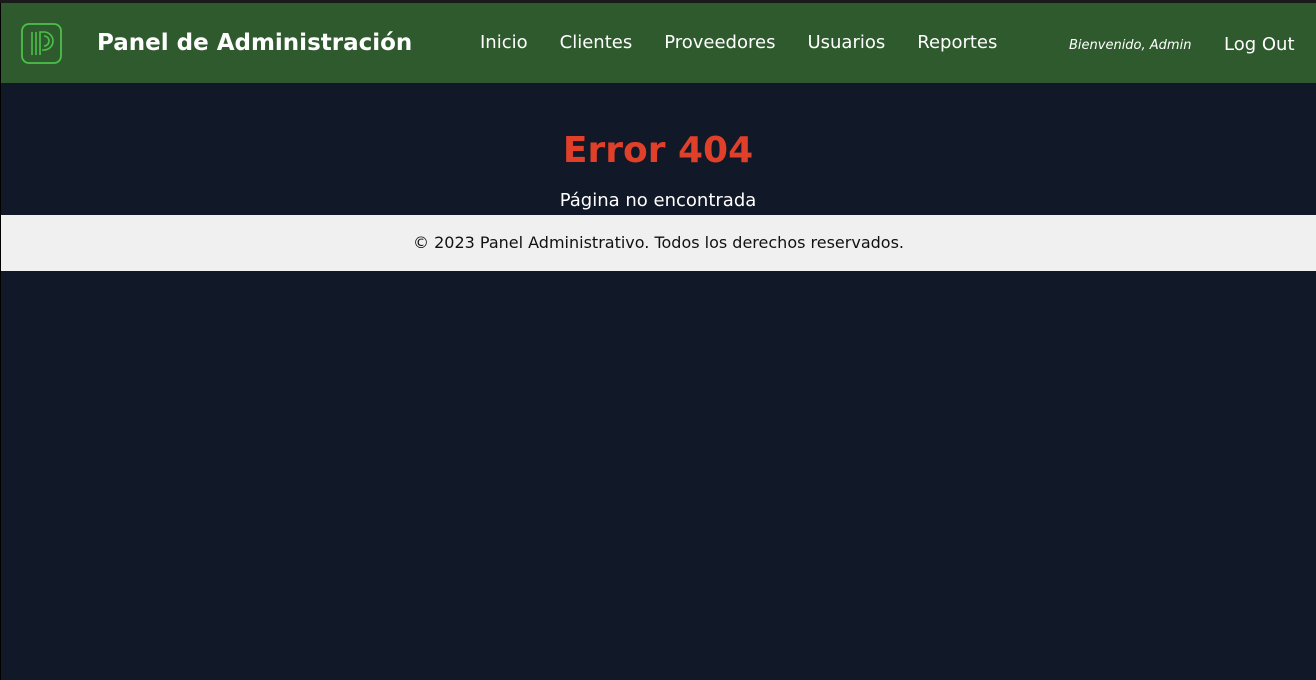 This screenshot has height=680, width=1316. Describe the element at coordinates (658, 150) in the screenshot. I see `error-title: Error 404` at that location.